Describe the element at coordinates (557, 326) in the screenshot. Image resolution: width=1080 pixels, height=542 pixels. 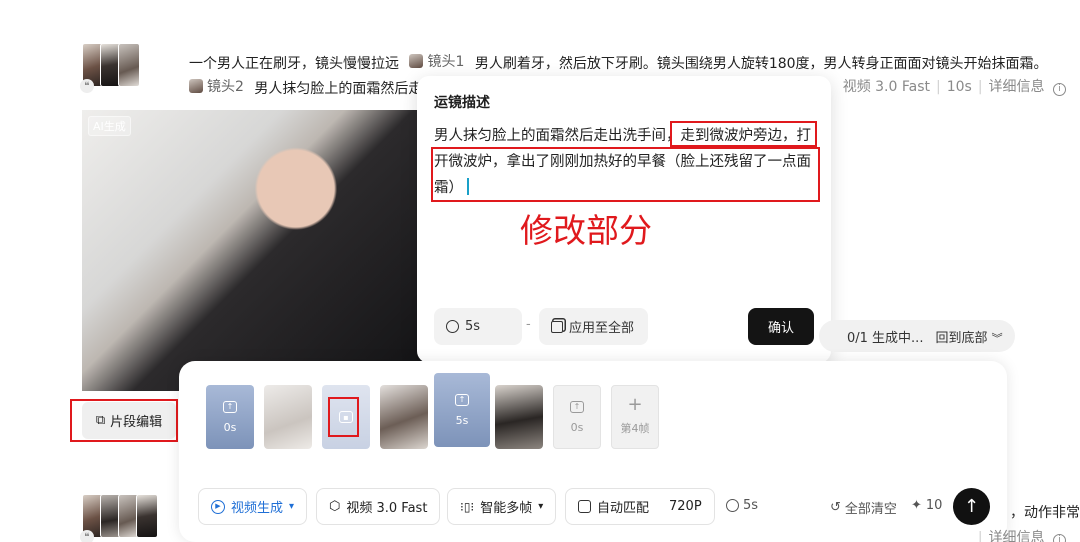
I see `copy-icon` at that location.